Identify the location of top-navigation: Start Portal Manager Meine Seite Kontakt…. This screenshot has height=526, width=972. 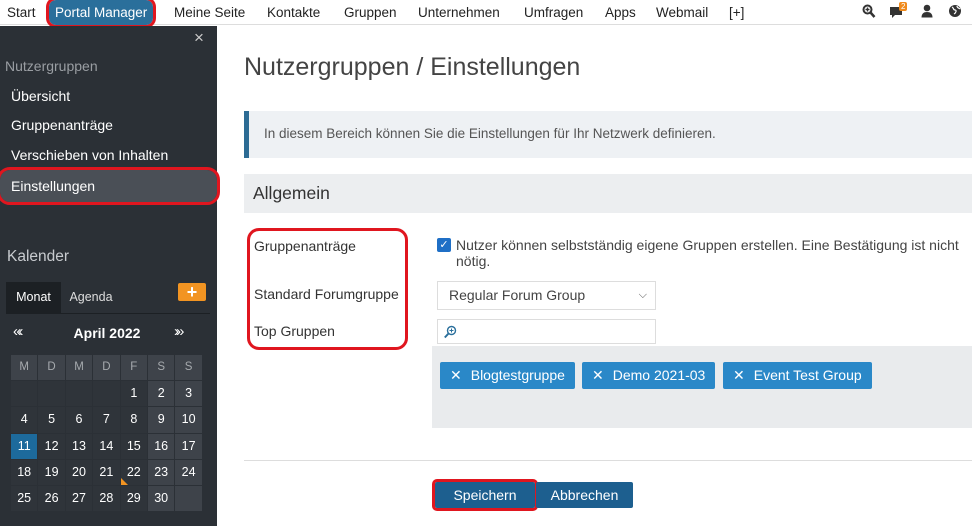
(486, 14).